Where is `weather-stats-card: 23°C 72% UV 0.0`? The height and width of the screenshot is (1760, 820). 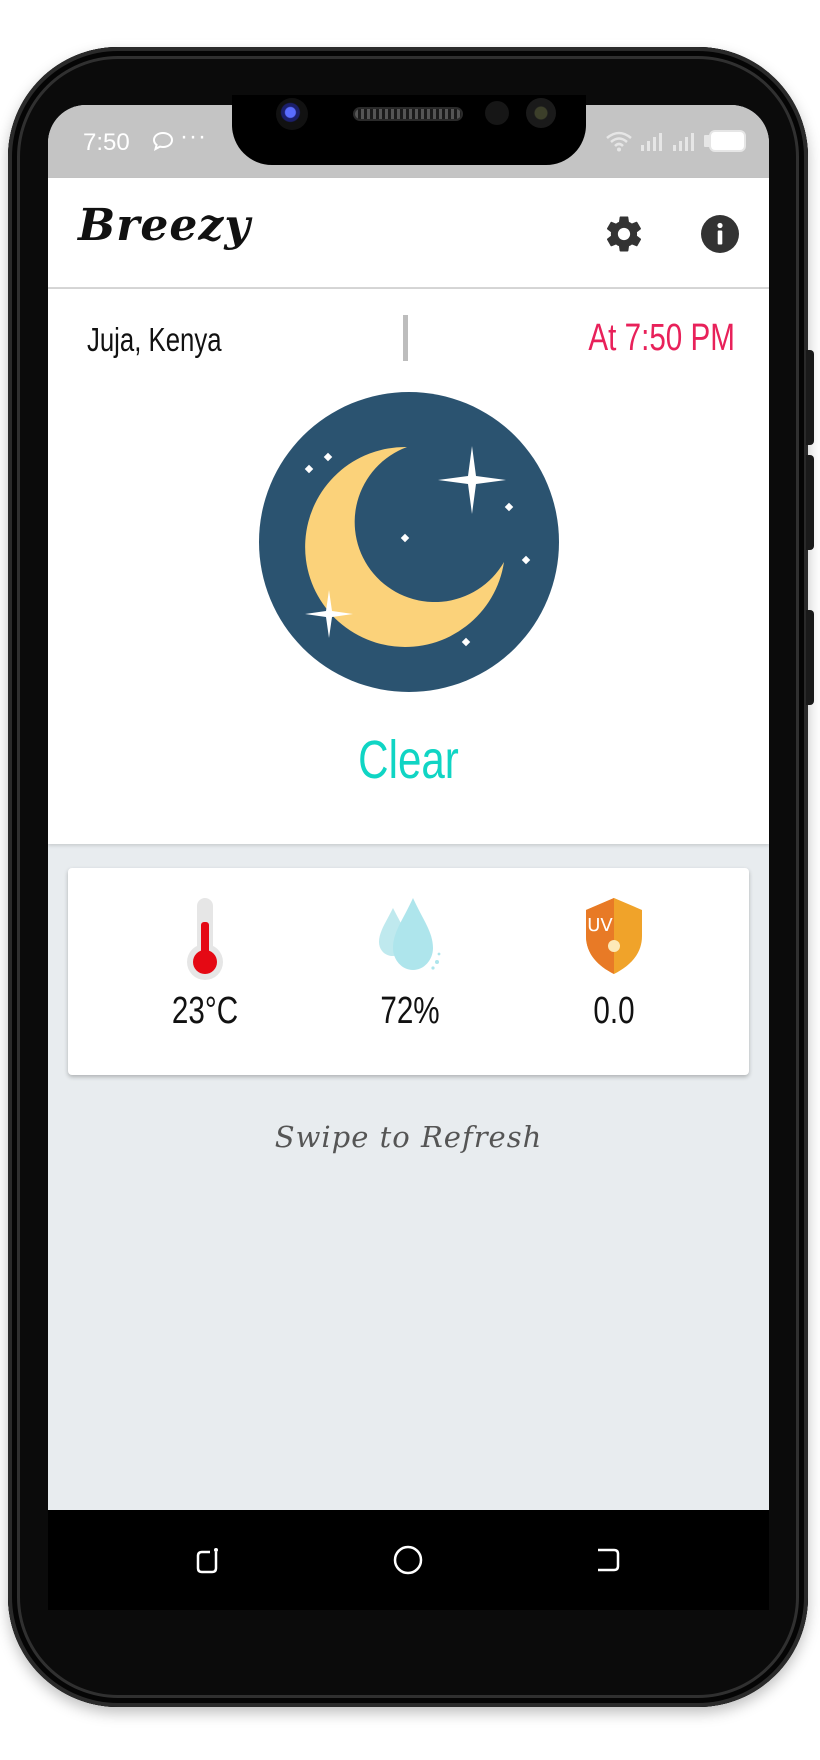 weather-stats-card: 23°C 72% UV 0.0 is located at coordinates (408, 971).